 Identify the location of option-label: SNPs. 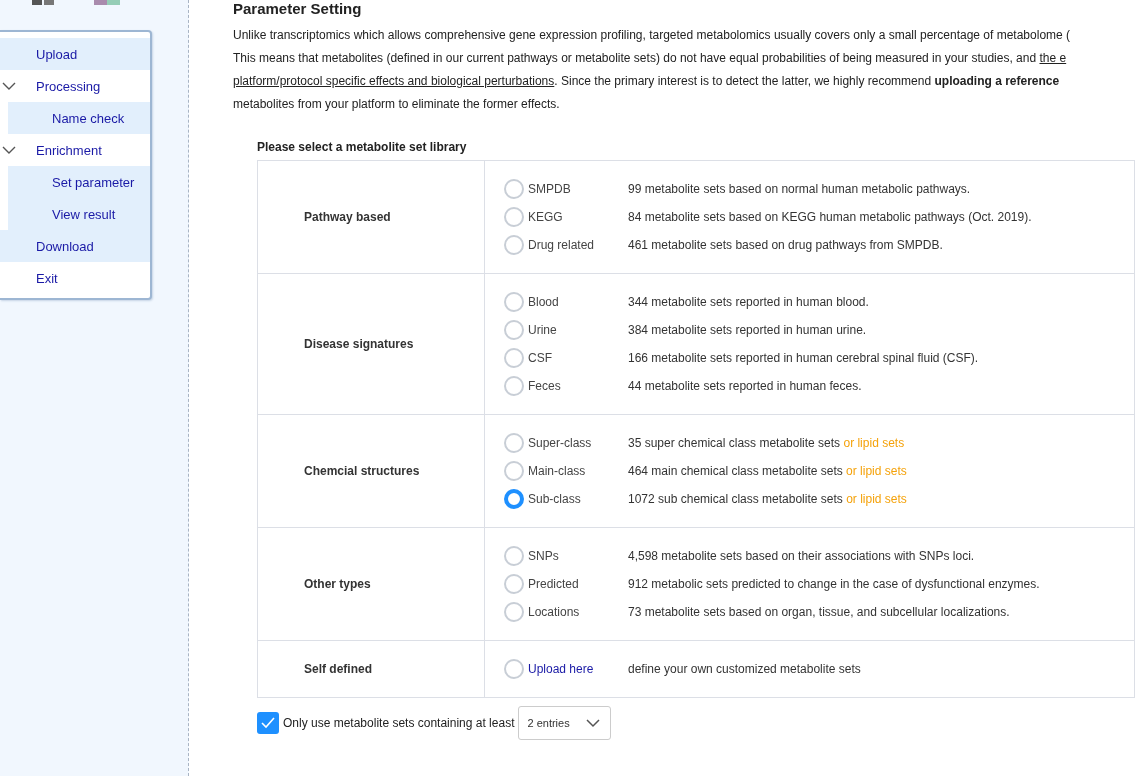
(543, 556).